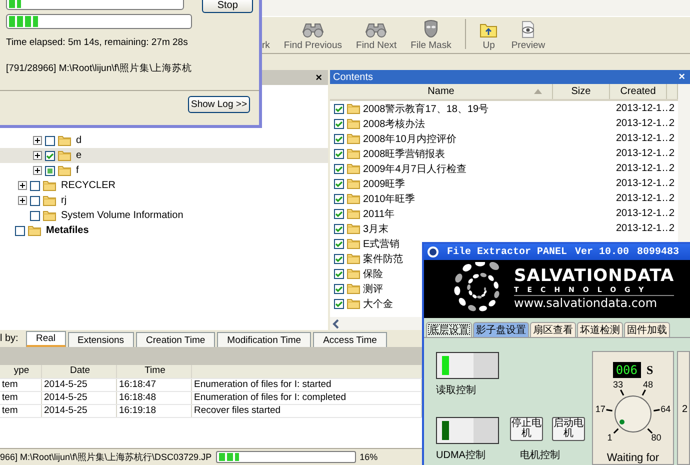 This screenshot has width=690, height=465. What do you see at coordinates (656, 437) in the screenshot?
I see `dial-label: 80` at bounding box center [656, 437].